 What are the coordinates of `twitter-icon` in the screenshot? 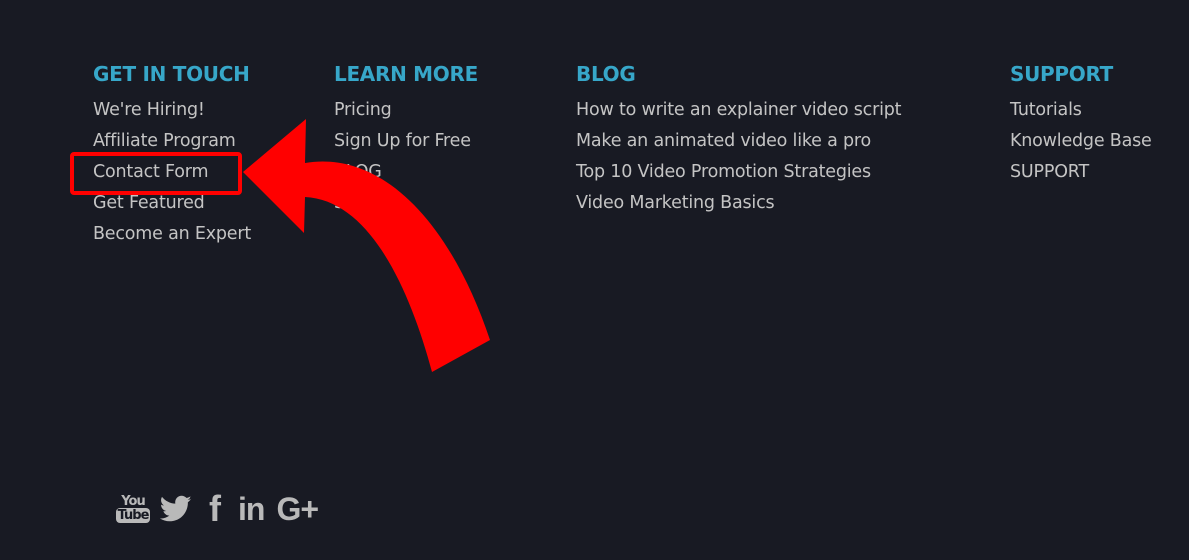 It's located at (176, 509).